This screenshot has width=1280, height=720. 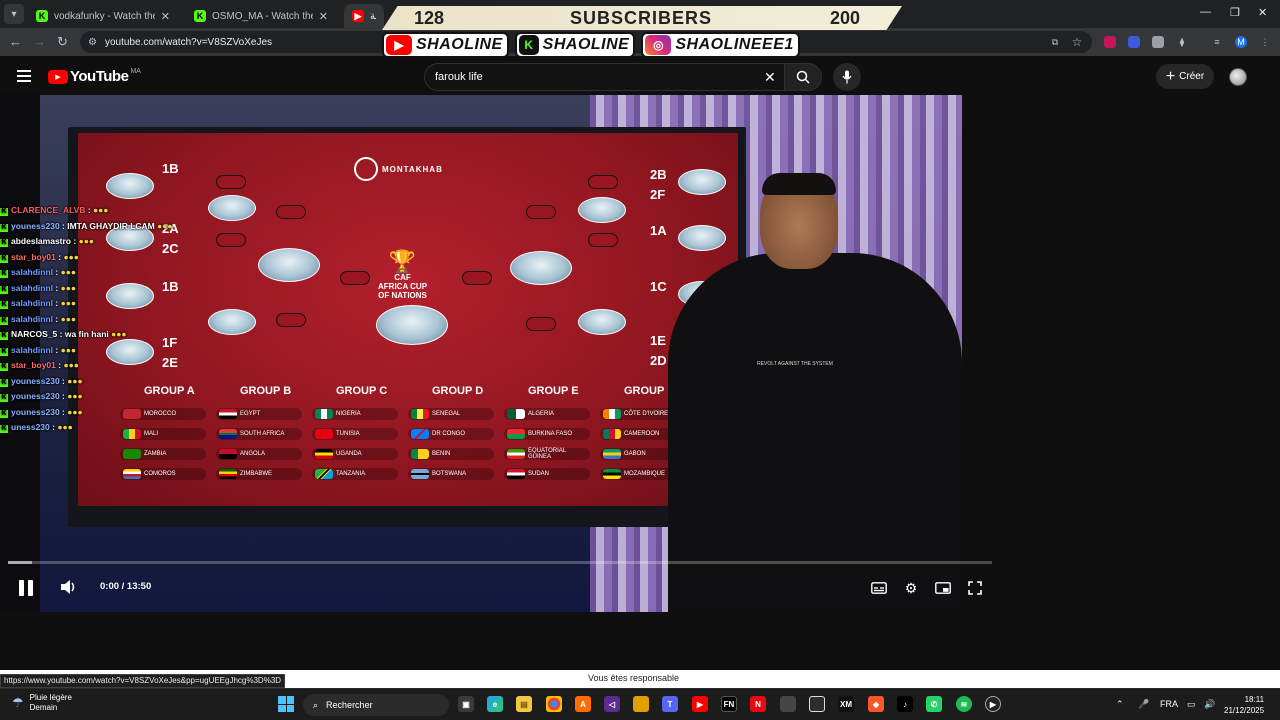 I want to click on kick-icon: K, so click(x=200, y=16).